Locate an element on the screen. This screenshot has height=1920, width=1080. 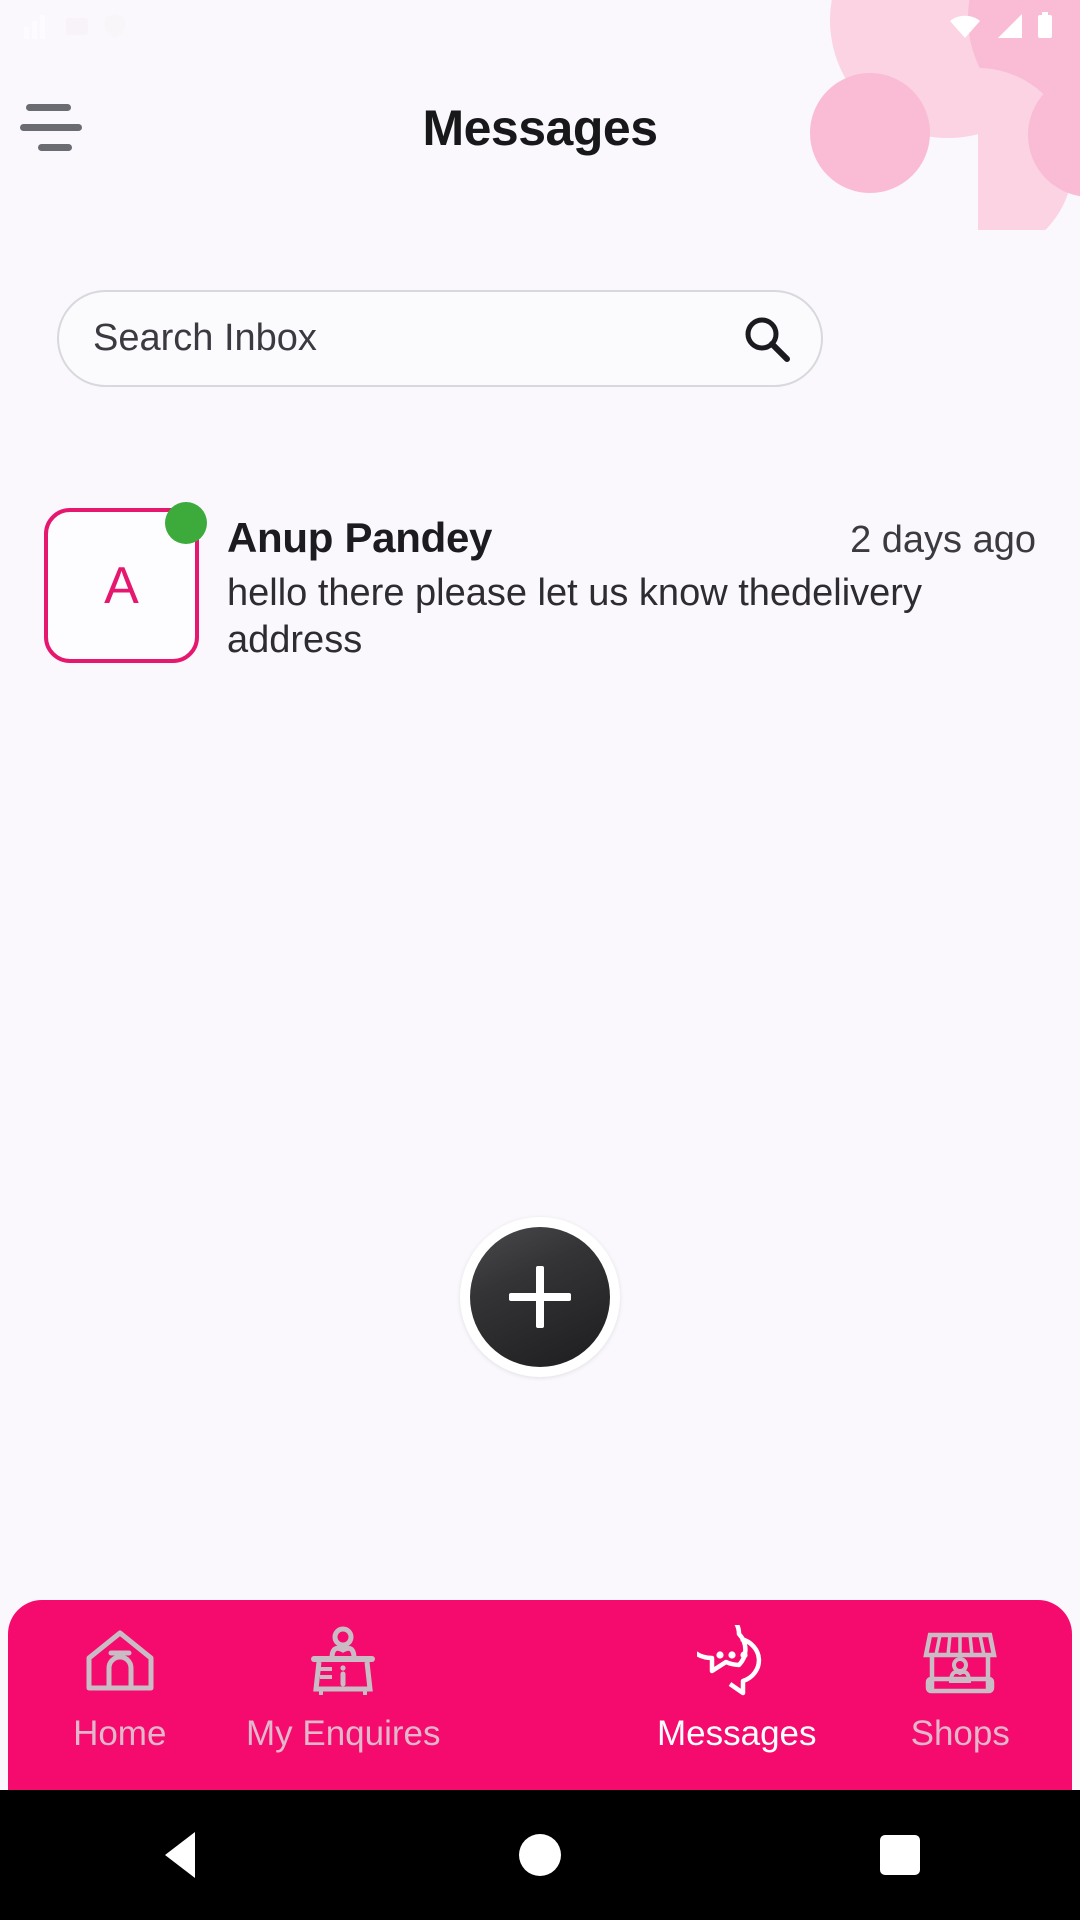
recents-glyph is located at coordinates (900, 1855).